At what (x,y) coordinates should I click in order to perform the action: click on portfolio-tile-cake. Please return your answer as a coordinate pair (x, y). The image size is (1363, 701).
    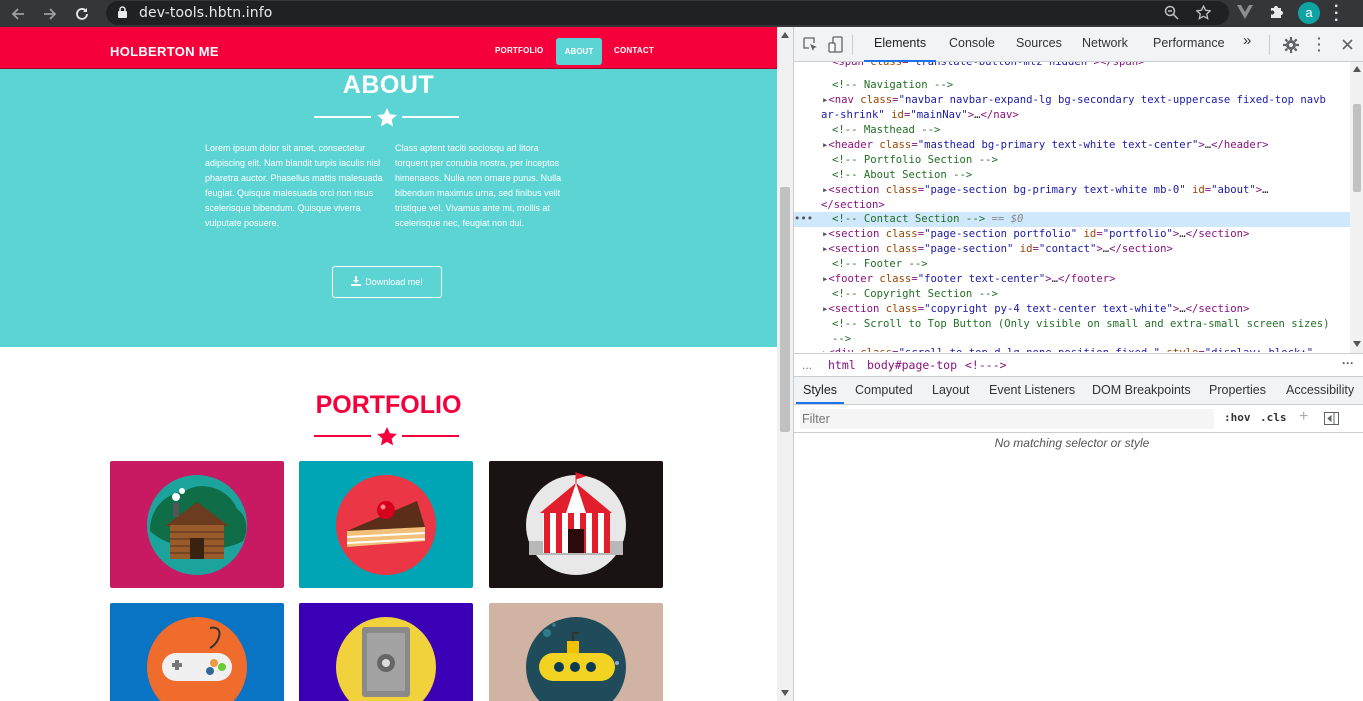
    Looking at the image, I should click on (386, 524).